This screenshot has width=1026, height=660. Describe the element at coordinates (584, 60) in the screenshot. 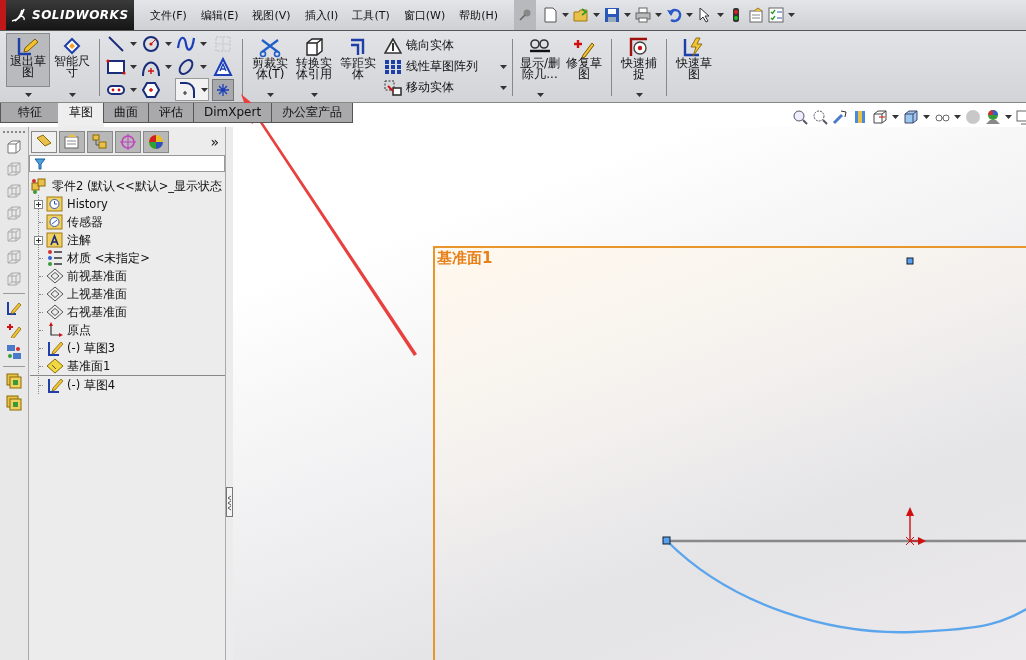

I see `ribbon-button: 修复草图` at that location.